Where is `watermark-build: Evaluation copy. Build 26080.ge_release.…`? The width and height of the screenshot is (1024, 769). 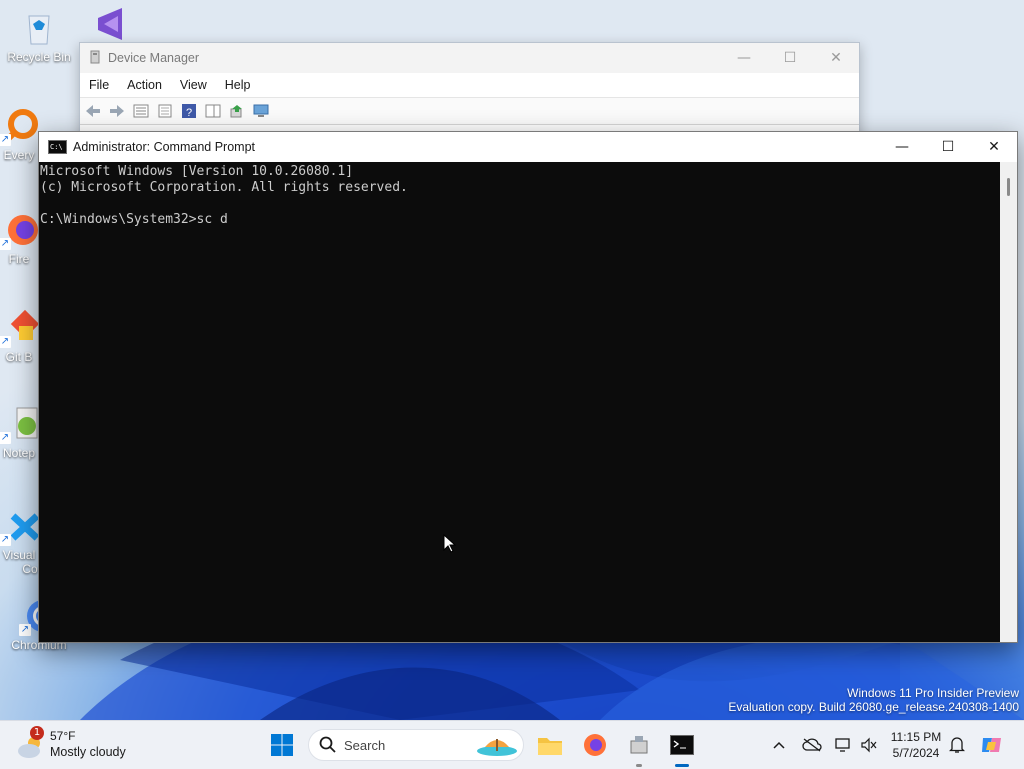 watermark-build: Evaluation copy. Build 26080.ge_release.… is located at coordinates (873, 707).